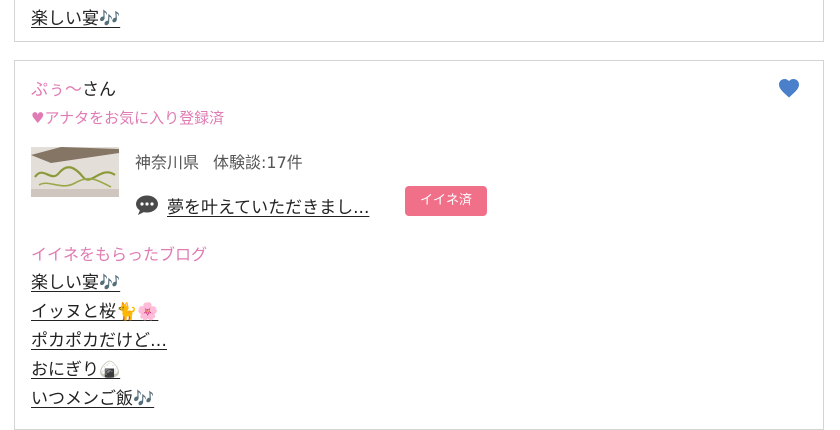  What do you see at coordinates (94, 312) in the screenshot?
I see `liked-blog-link: イッヌと桜🐈🌸` at bounding box center [94, 312].